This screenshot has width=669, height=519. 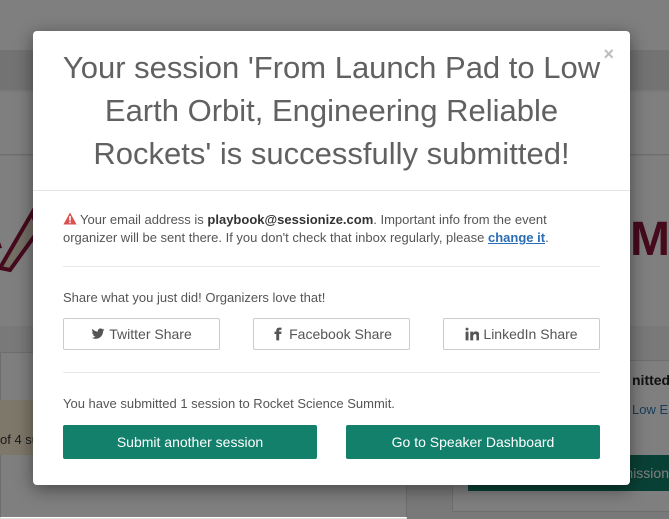 I want to click on warning-triangle-icon, so click(x=70, y=218).